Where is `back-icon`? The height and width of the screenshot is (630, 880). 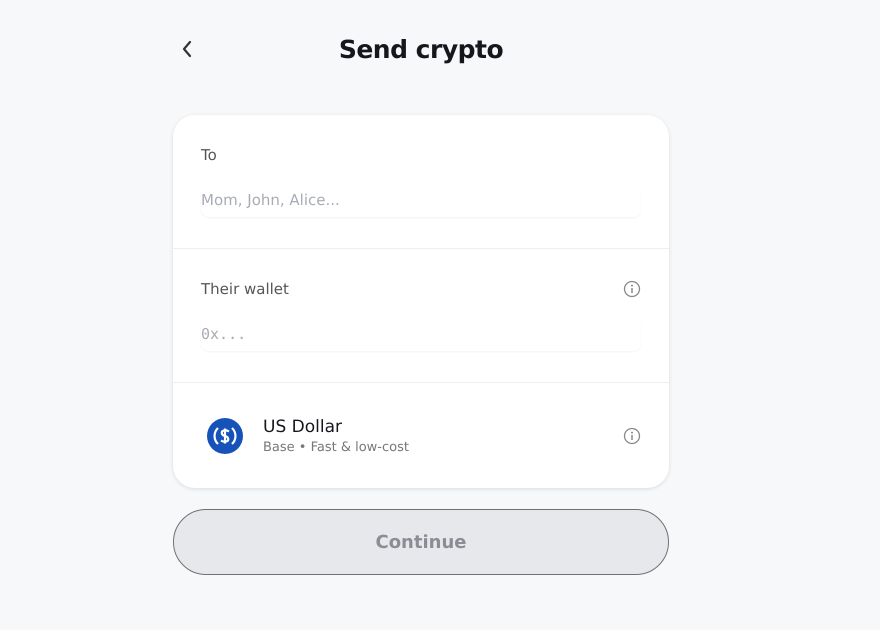
back-icon is located at coordinates (187, 49).